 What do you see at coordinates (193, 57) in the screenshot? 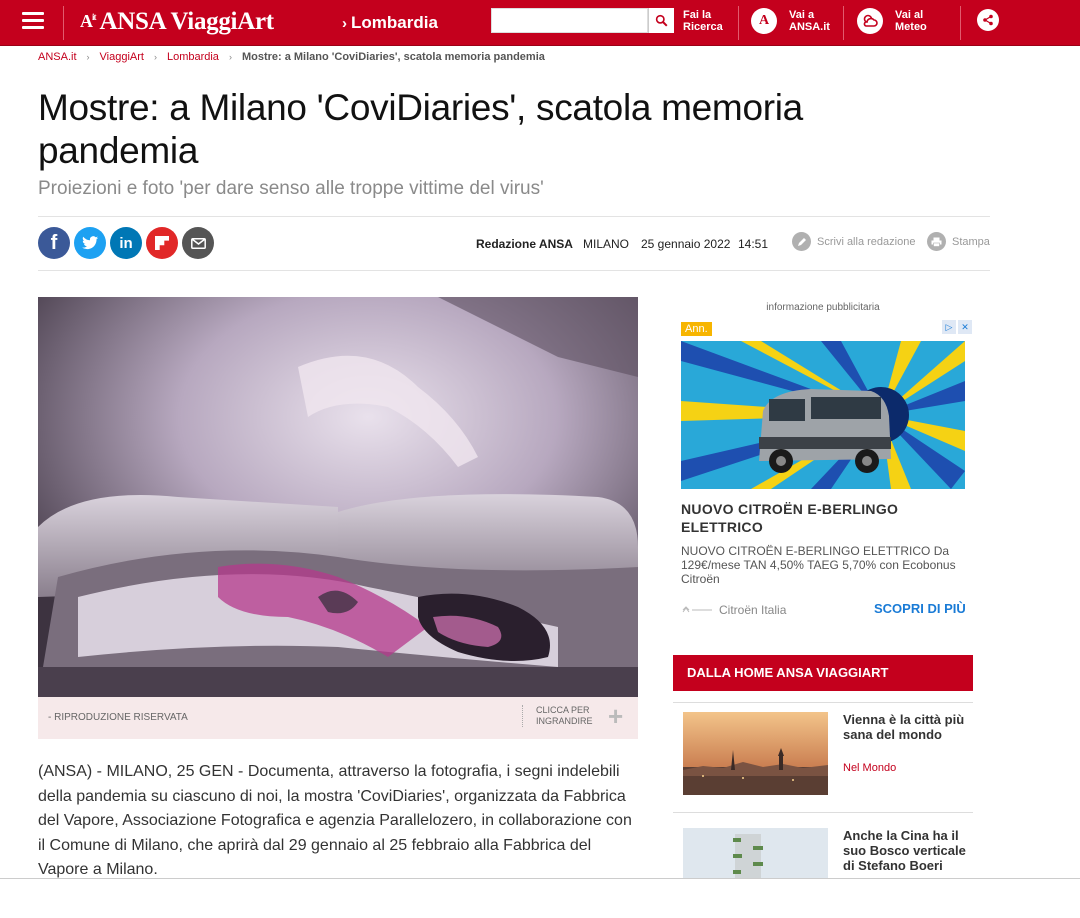
I see `breadcrumb-lombardia: Lombardia` at bounding box center [193, 57].